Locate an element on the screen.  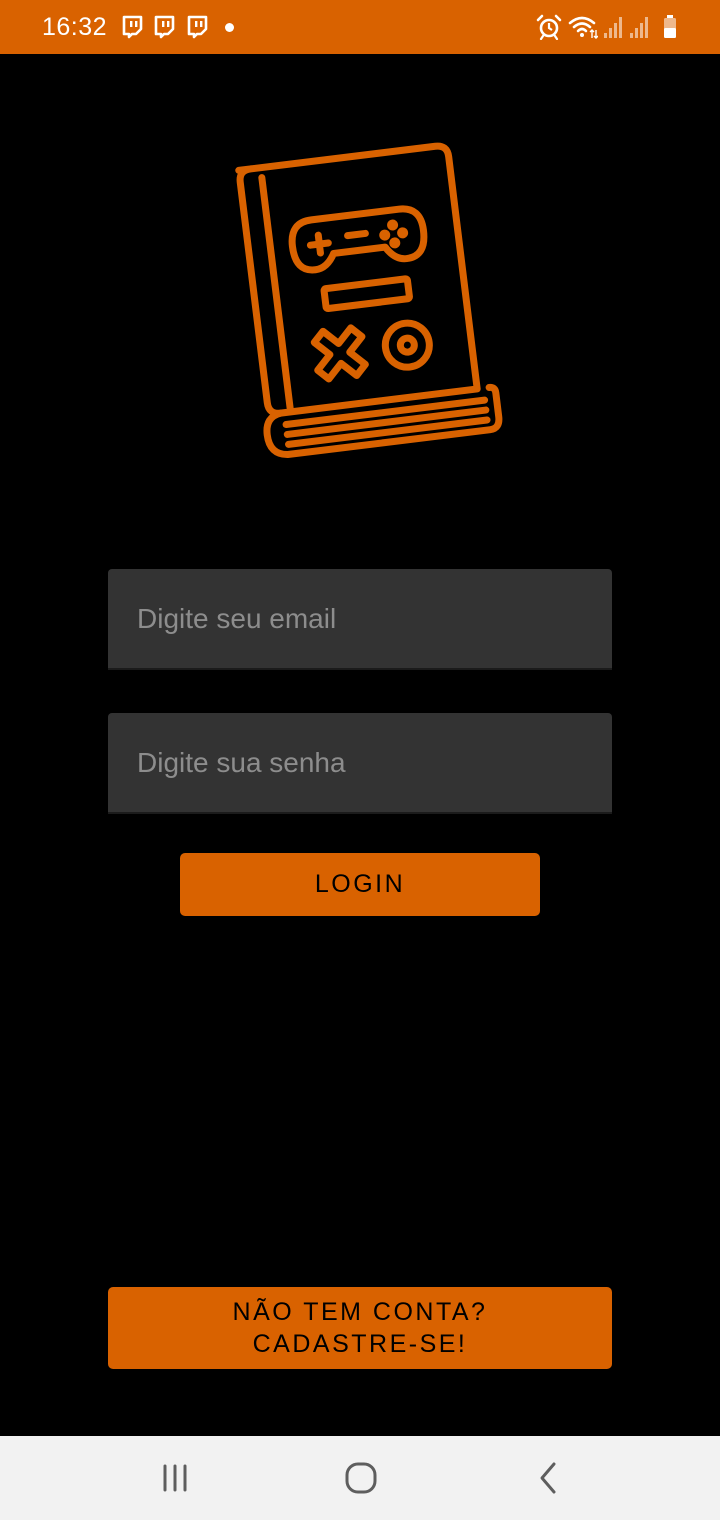
status-time: 16:32 is located at coordinates (75, 27).